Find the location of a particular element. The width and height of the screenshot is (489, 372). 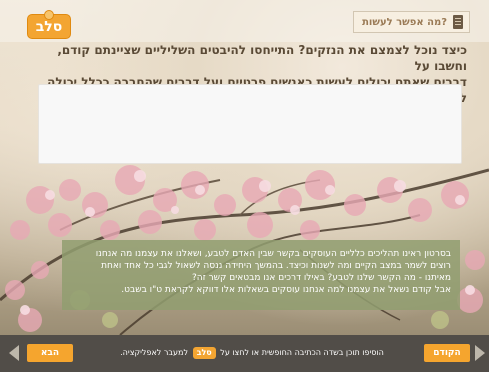

arrow-right-icon is located at coordinates (480, 353).